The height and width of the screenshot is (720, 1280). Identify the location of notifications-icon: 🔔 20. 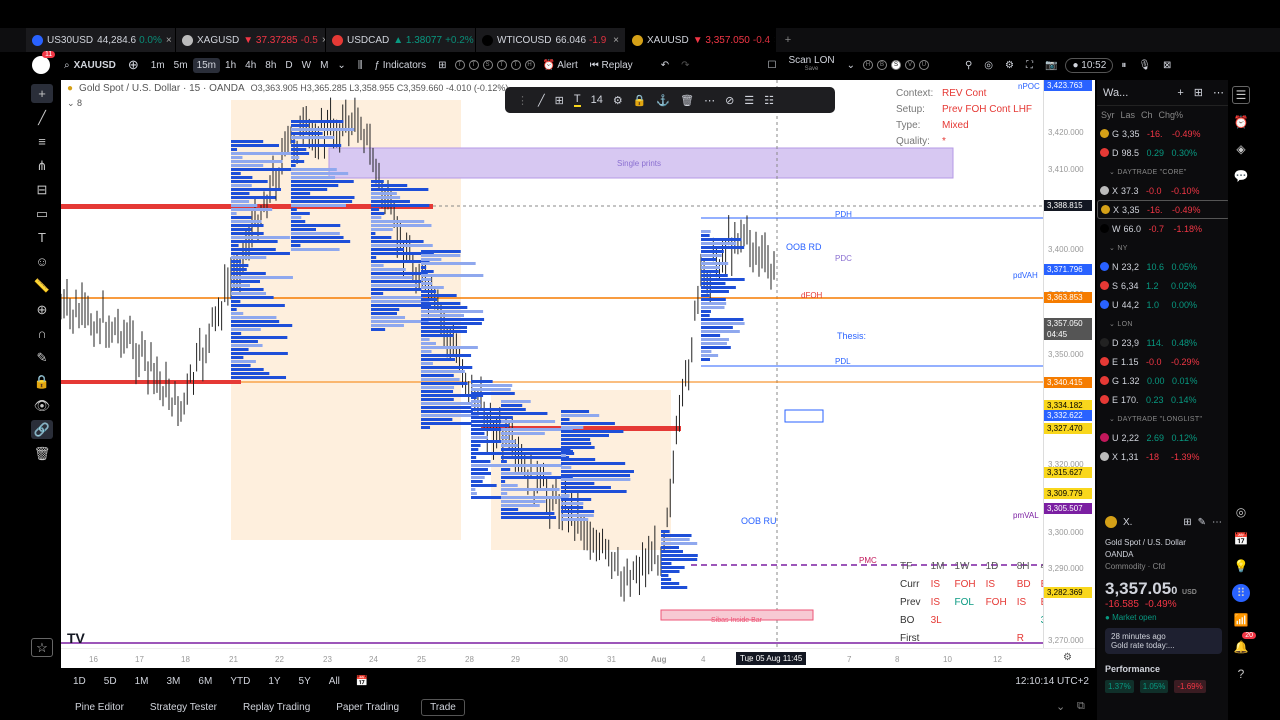
(1244, 644).